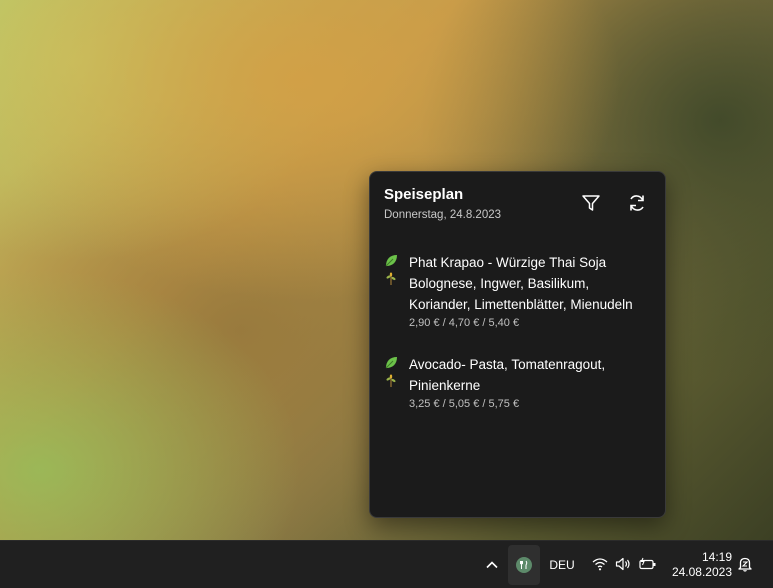 This screenshot has height=588, width=773. I want to click on flyout-title: Speiseplan, so click(424, 194).